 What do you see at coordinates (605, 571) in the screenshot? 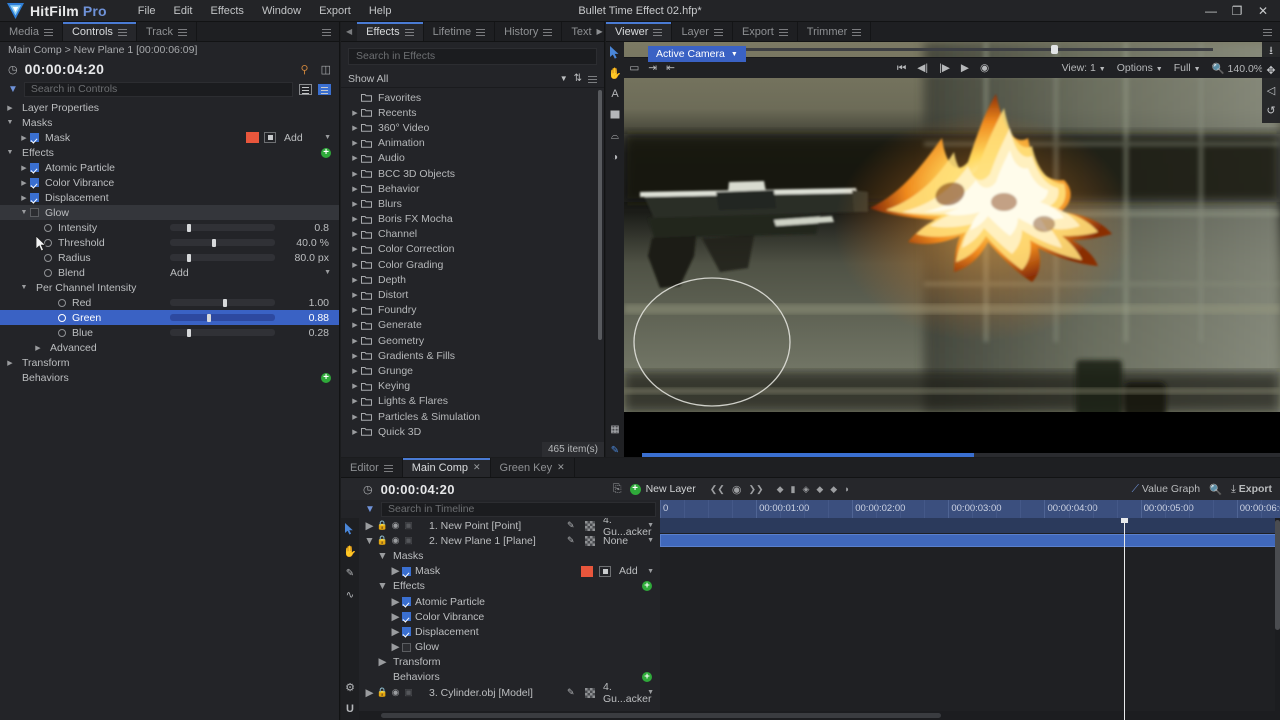
I see `mask-invert-icon` at bounding box center [605, 571].